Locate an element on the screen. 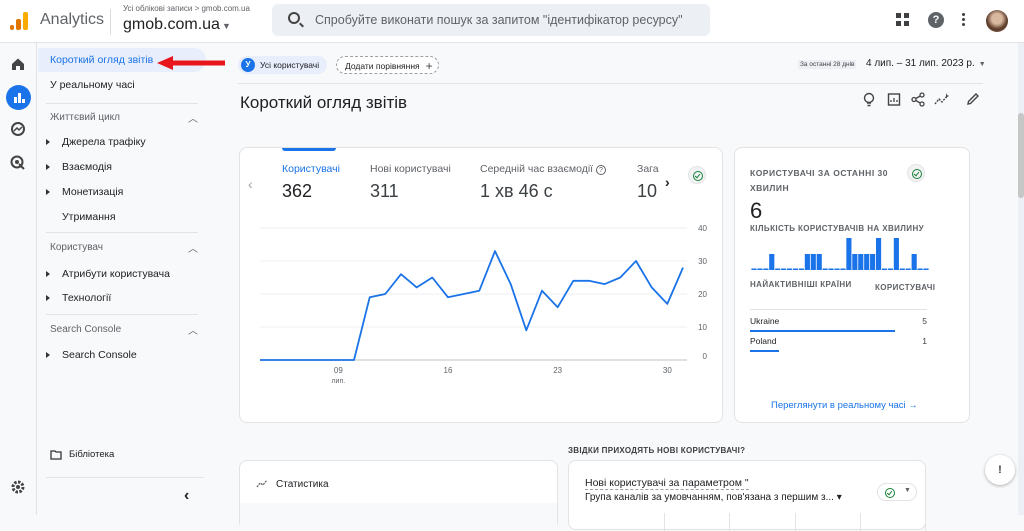  add-comparison-button: Додати порівняння+ is located at coordinates (387, 65).